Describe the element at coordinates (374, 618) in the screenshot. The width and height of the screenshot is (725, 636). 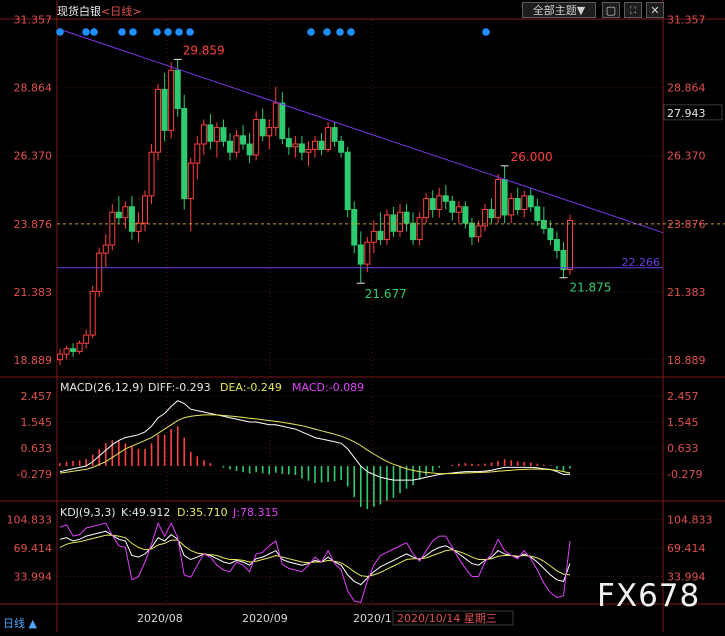
I see `x-axis-label: 2020/1(` at that location.